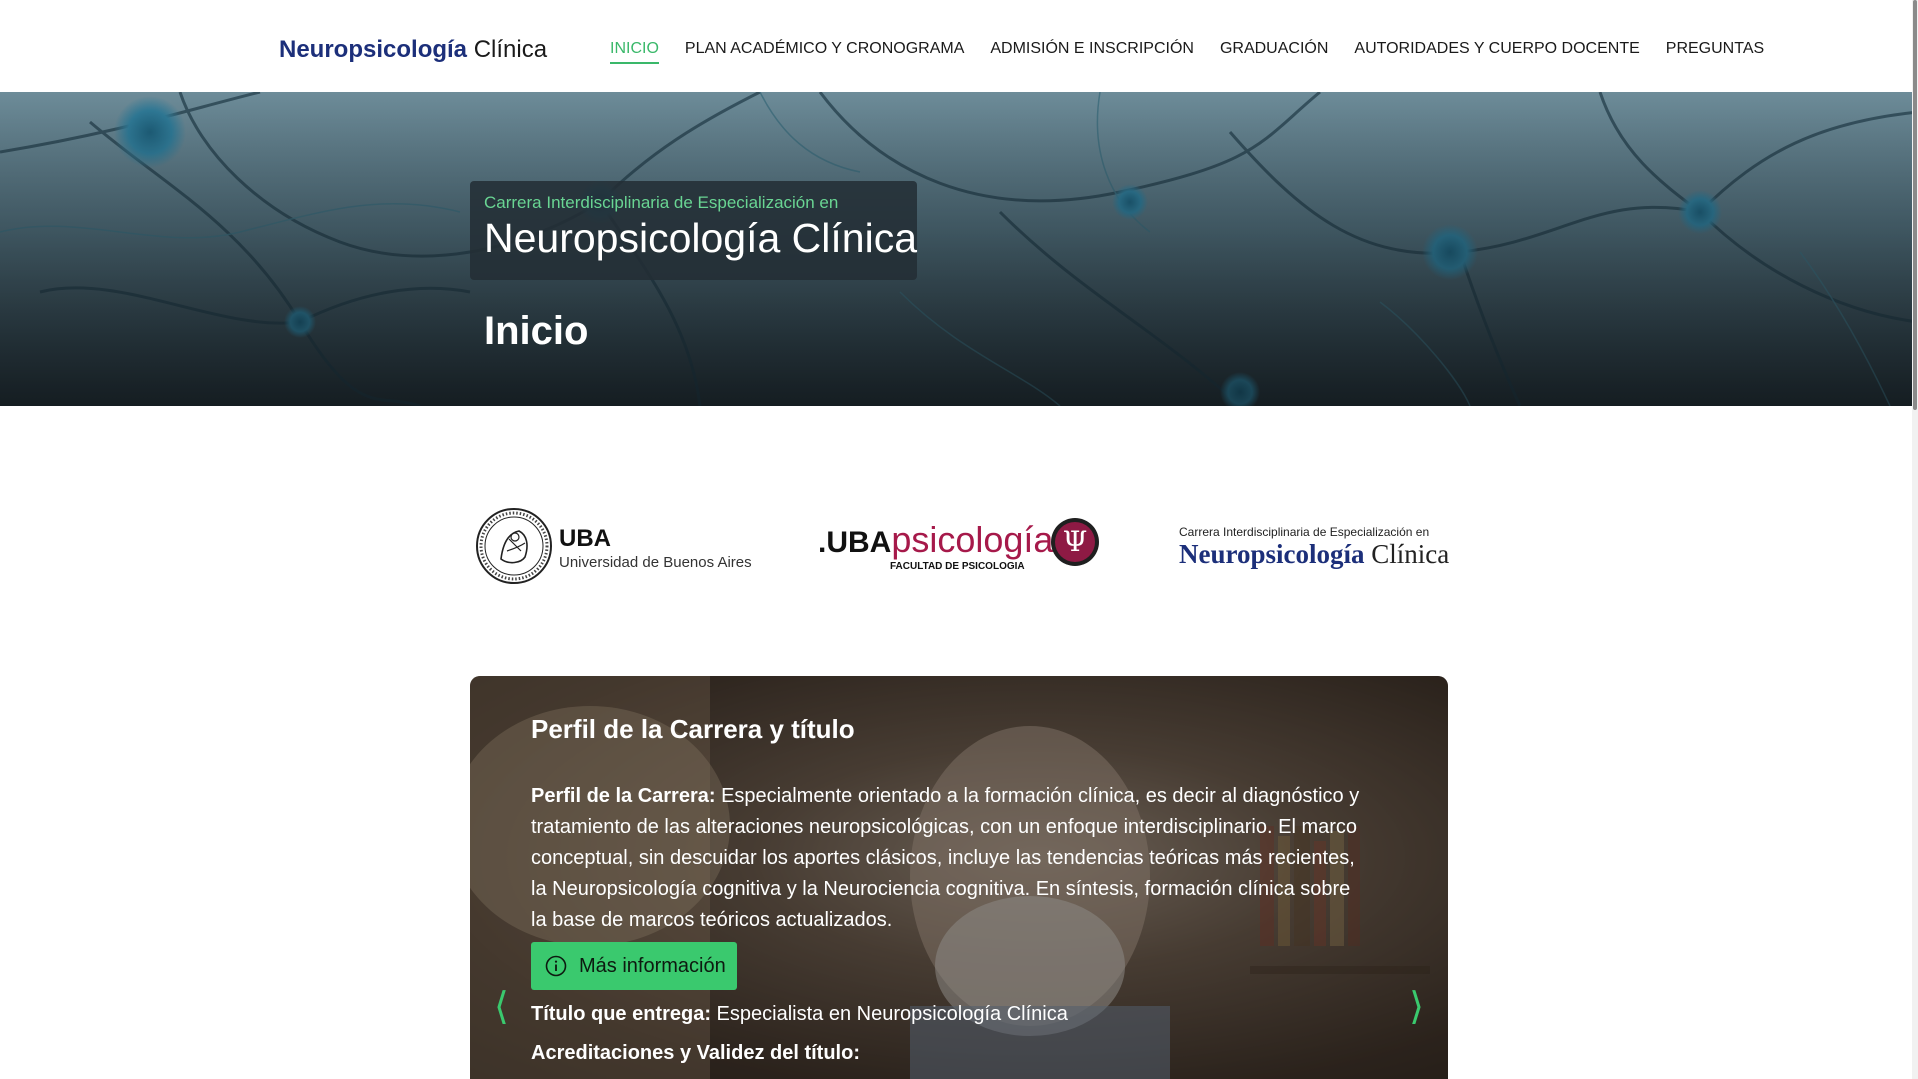 Image resolution: width=1918 pixels, height=1079 pixels. I want to click on uba-fullname: Universidad de Buenos Aires, so click(655, 562).